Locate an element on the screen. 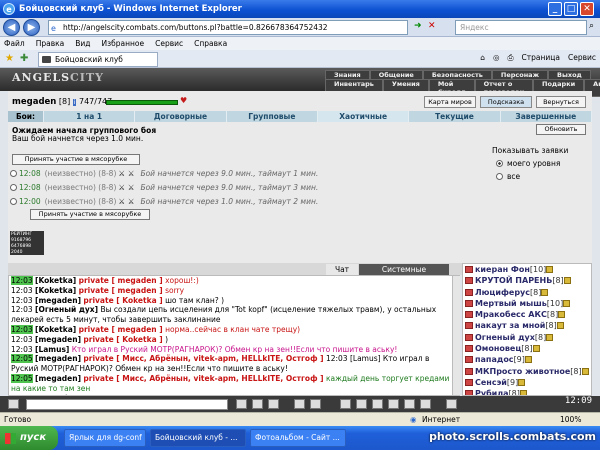  user-list-item: МКПросто животное[8] is located at coordinates (527, 371).